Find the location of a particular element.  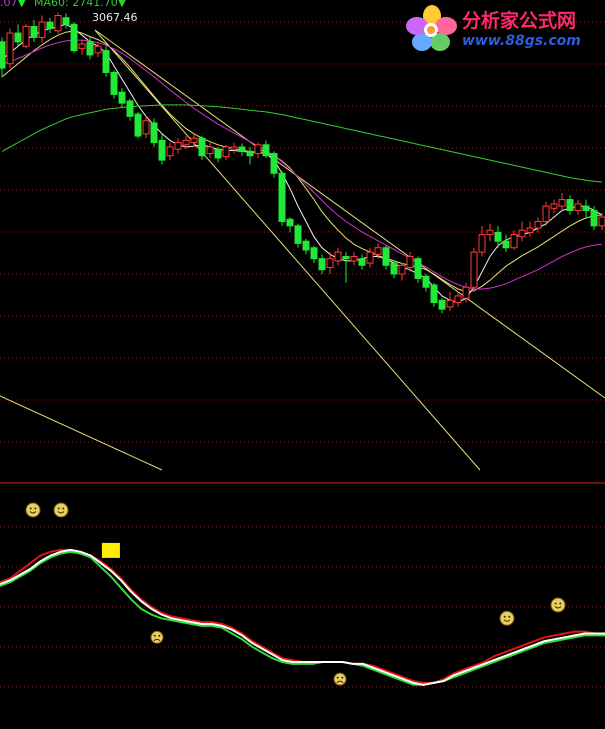

logo-title: 分析家公式网 is located at coordinates (519, 21).